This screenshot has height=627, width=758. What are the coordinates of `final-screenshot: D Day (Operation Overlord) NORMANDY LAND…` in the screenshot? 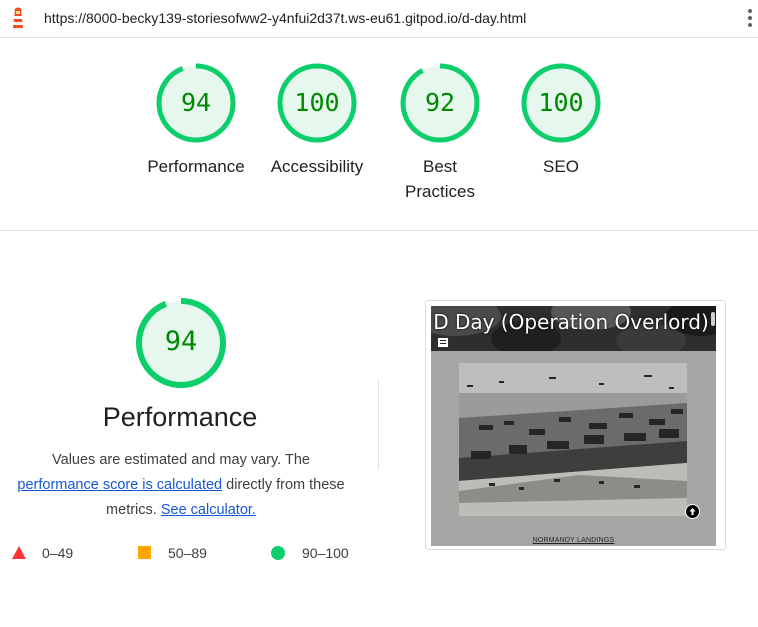 It's located at (573, 426).